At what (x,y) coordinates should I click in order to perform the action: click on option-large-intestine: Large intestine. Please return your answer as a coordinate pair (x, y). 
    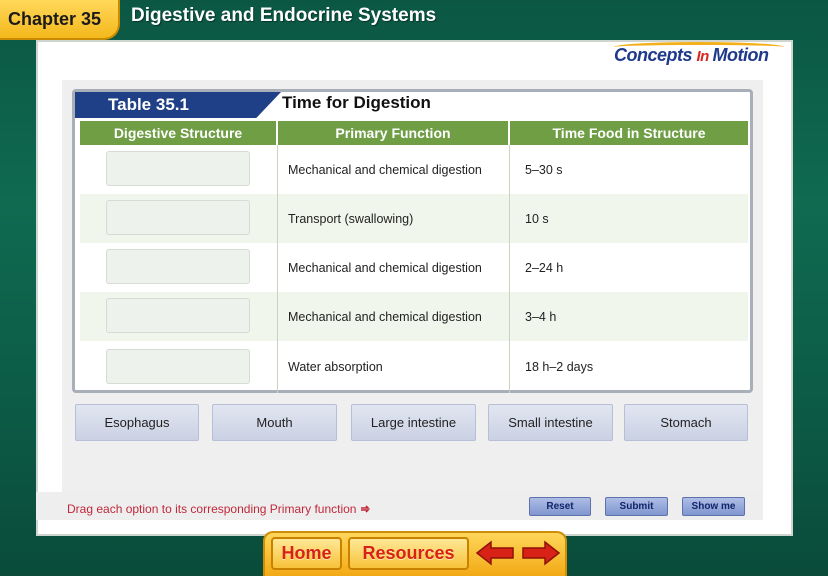
    Looking at the image, I should click on (413, 422).